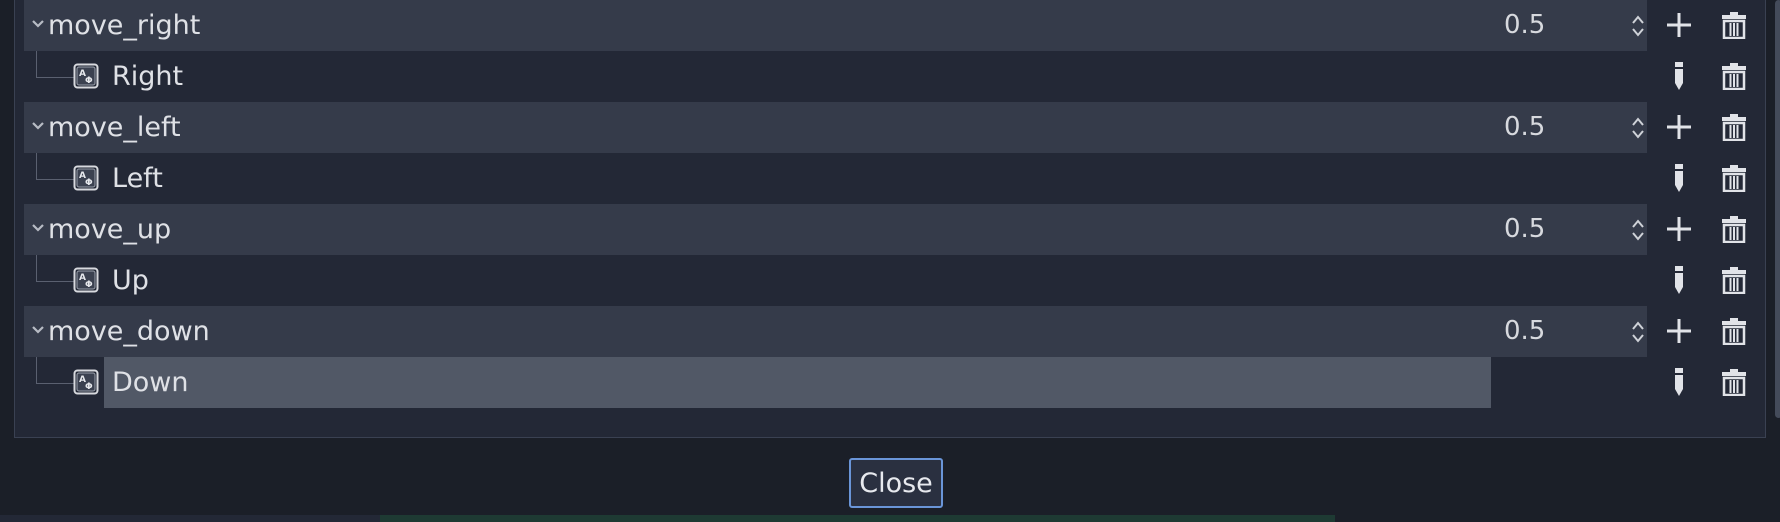  I want to click on action-row: move_down 0.5, so click(891, 331).